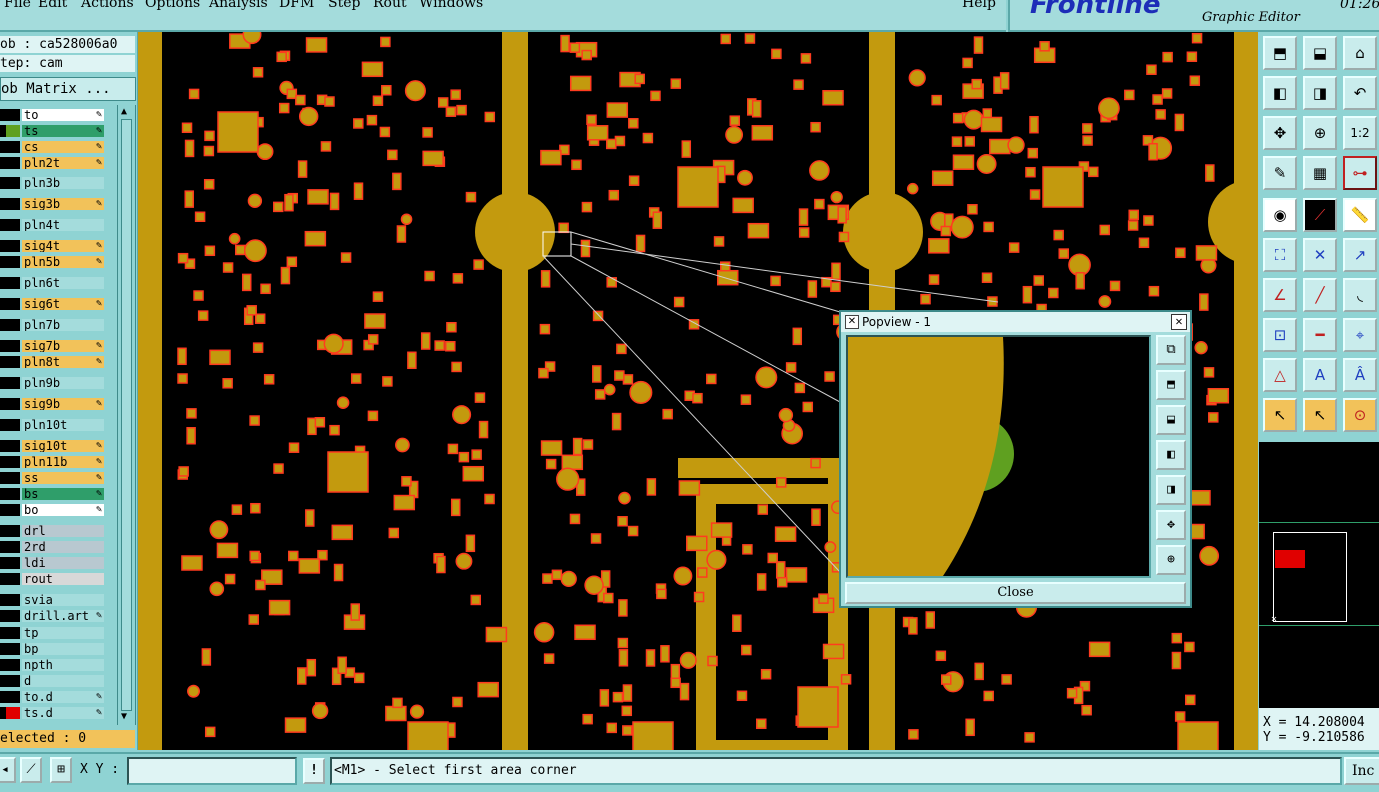  Describe the element at coordinates (63, 494) in the screenshot. I see `layer-name: bs ✎` at that location.